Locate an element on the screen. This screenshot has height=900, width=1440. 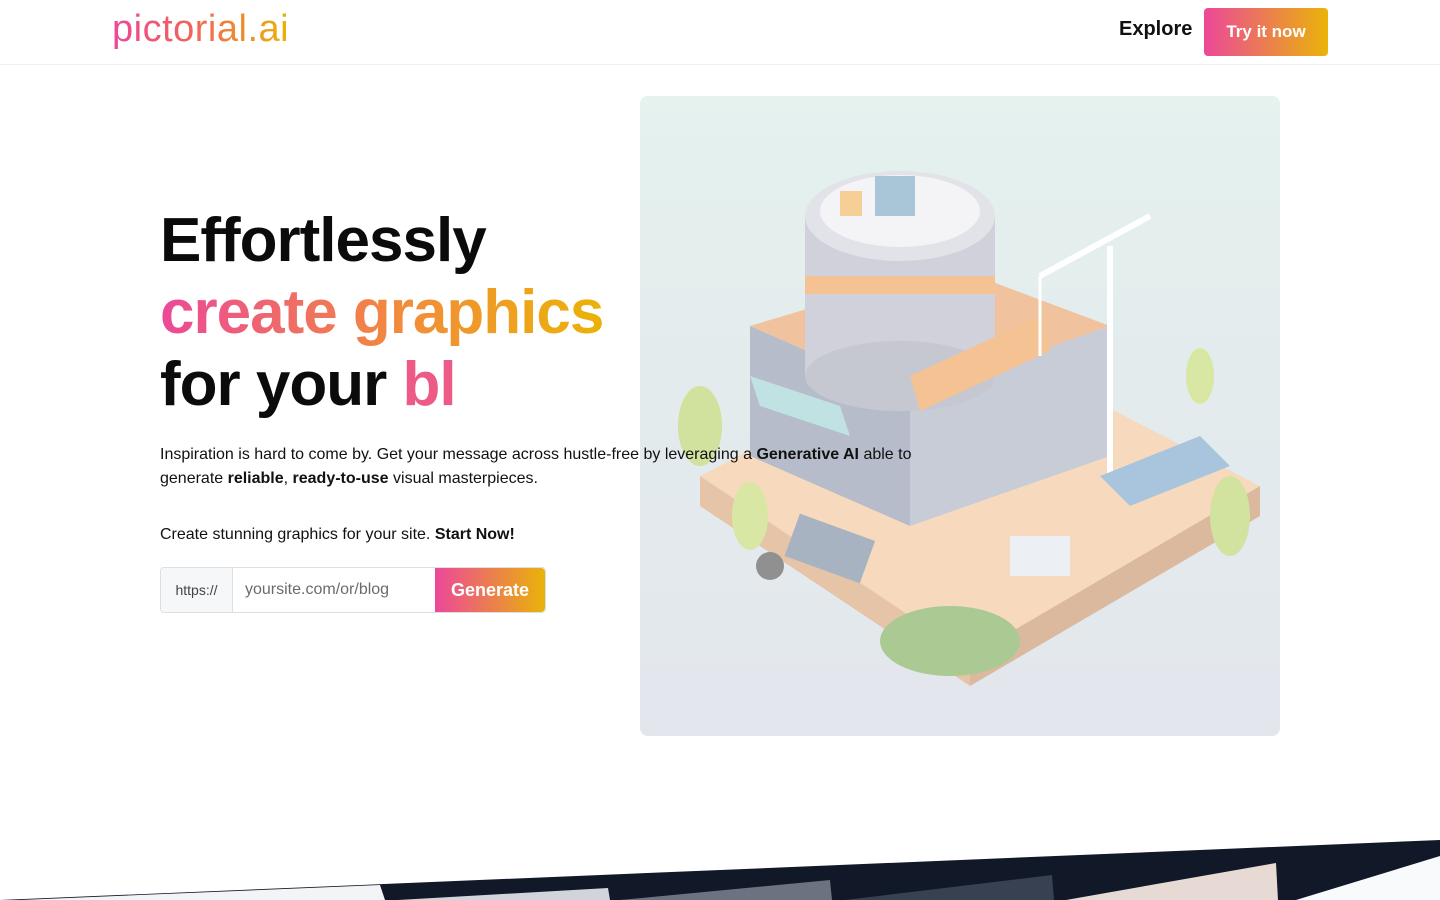
hero-headline: Effortlessly create graphics for your bl is located at coordinates (382, 313).